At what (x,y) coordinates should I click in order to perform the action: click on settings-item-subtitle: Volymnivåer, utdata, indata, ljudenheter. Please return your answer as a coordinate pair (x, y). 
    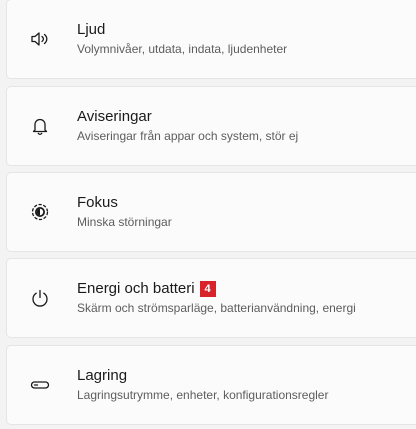
    Looking at the image, I should click on (182, 49).